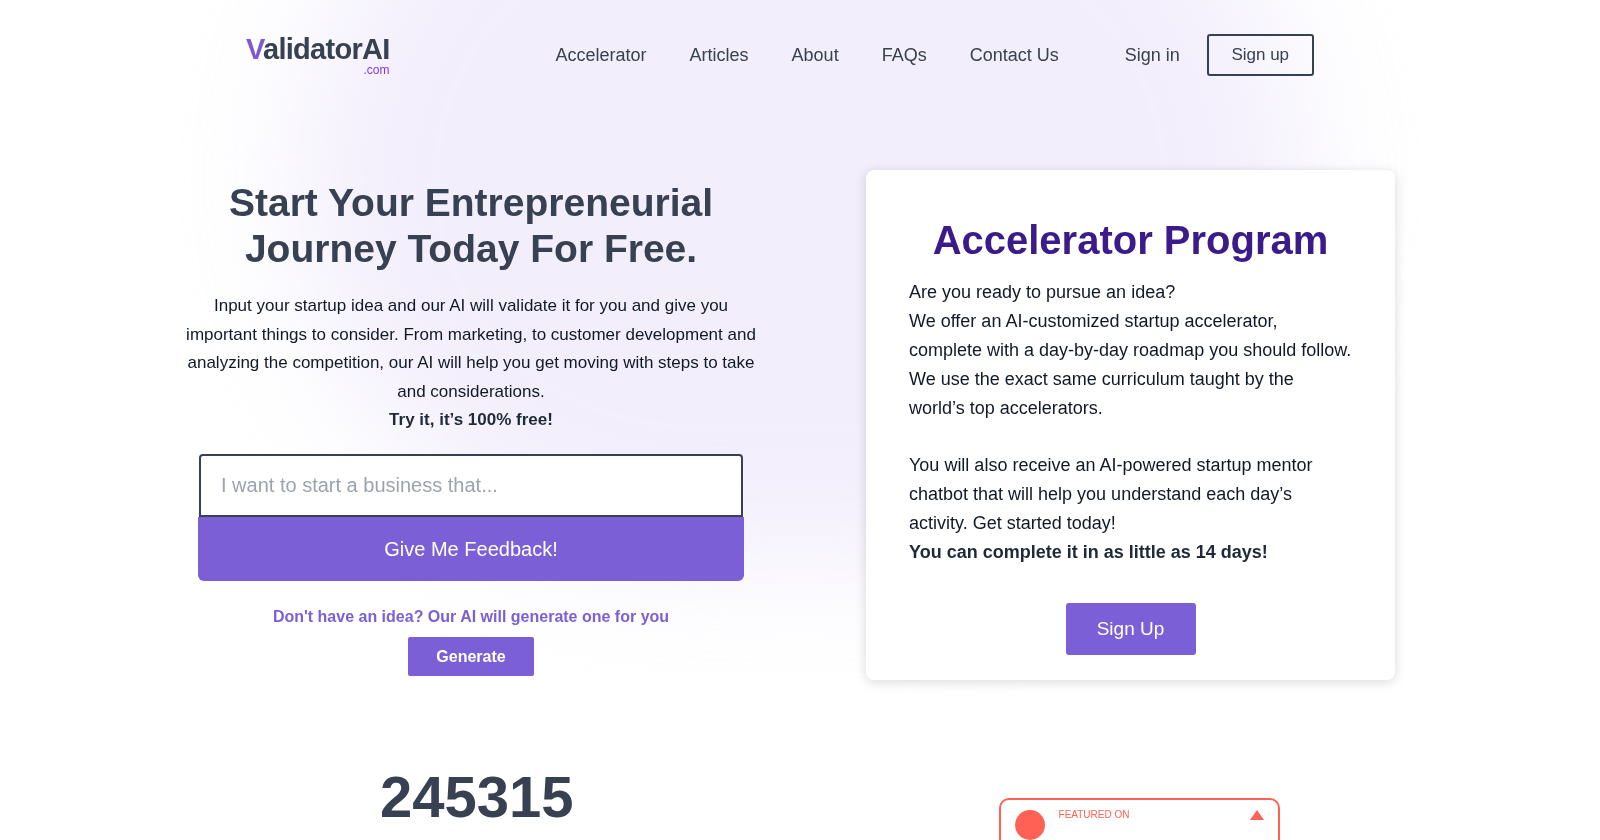 This screenshot has height=840, width=1600. I want to click on hero-description: Input your startup idea and our AI will validate it for you and give you important things to consider. From marketing, to customer development and analyzing the competition, our AI will help you get moving with steps to take and considerations., so click(471, 349).